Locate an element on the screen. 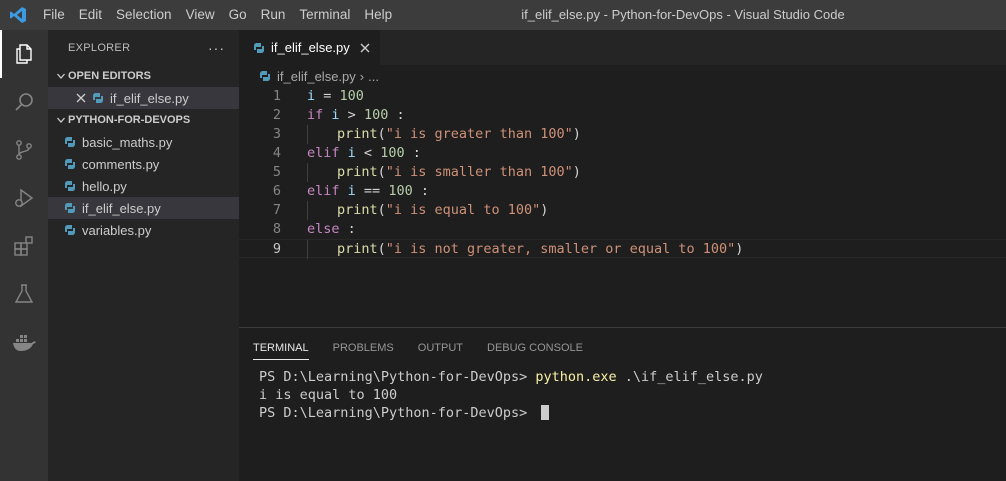 Image resolution: width=1006 pixels, height=481 pixels. file-item: variables.py is located at coordinates (143, 230).